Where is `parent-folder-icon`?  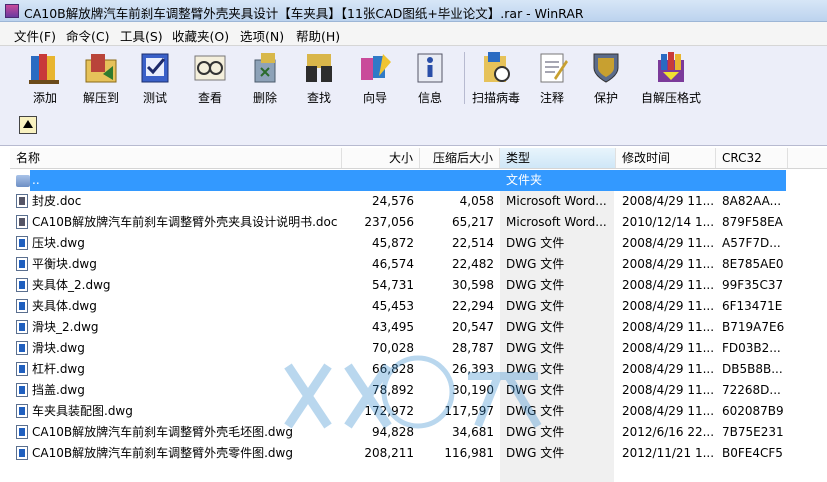
parent-folder-icon is located at coordinates (23, 181).